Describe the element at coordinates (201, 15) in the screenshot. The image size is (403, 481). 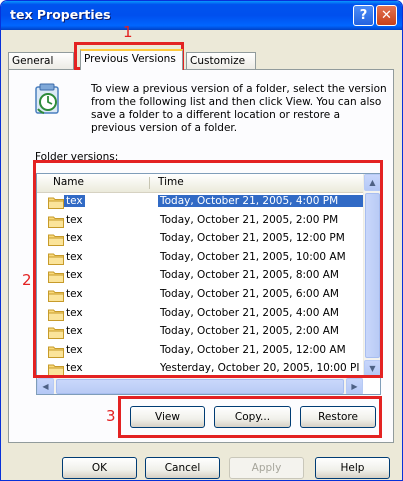
I see `title-bar: tex Properties ? ✕` at that location.